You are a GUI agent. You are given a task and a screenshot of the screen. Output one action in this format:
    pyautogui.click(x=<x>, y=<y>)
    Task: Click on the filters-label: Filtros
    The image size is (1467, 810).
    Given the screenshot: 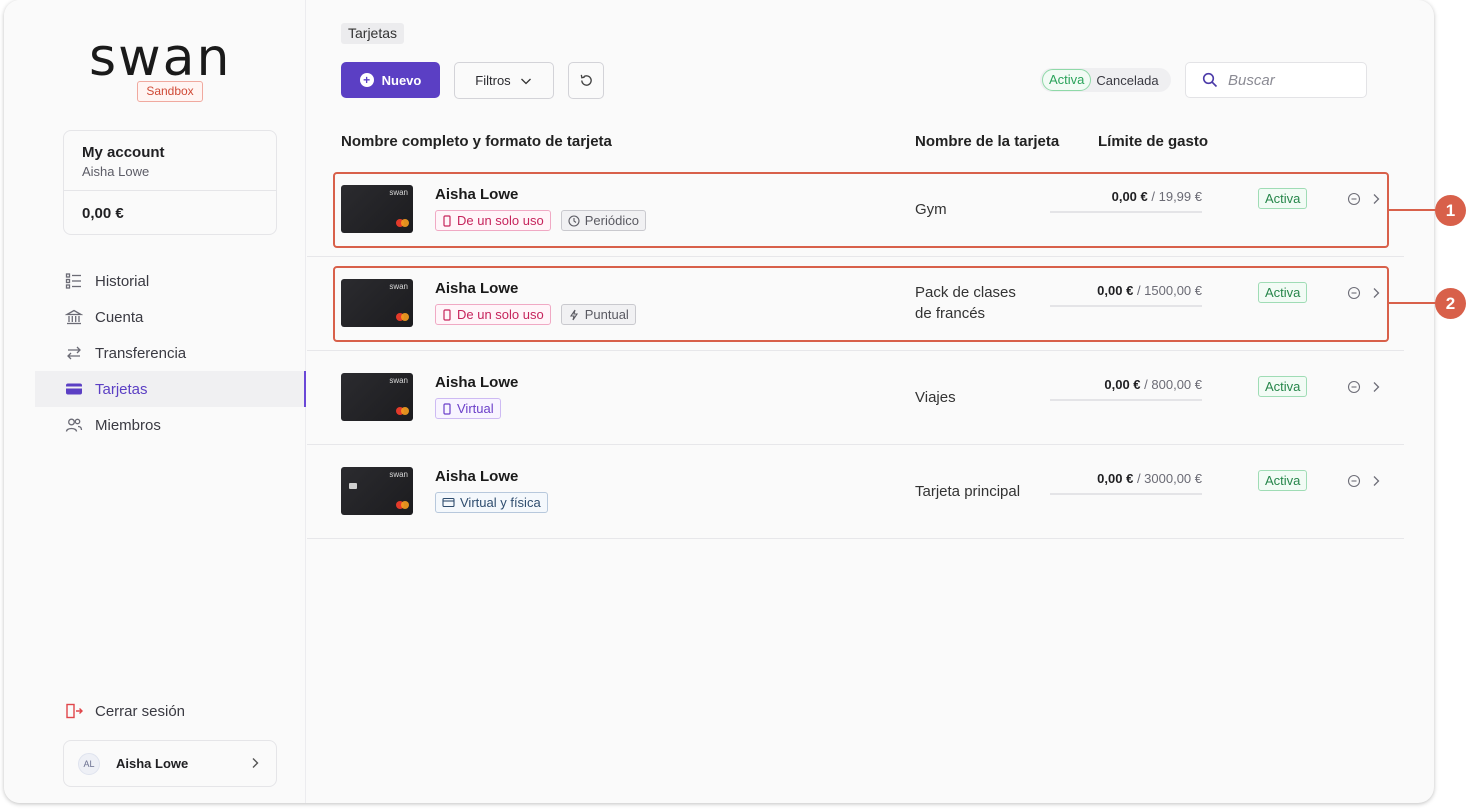 What is the action you would take?
    pyautogui.click(x=493, y=80)
    